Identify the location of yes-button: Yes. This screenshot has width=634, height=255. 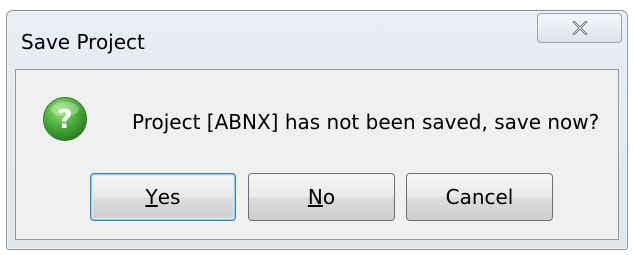
(163, 197).